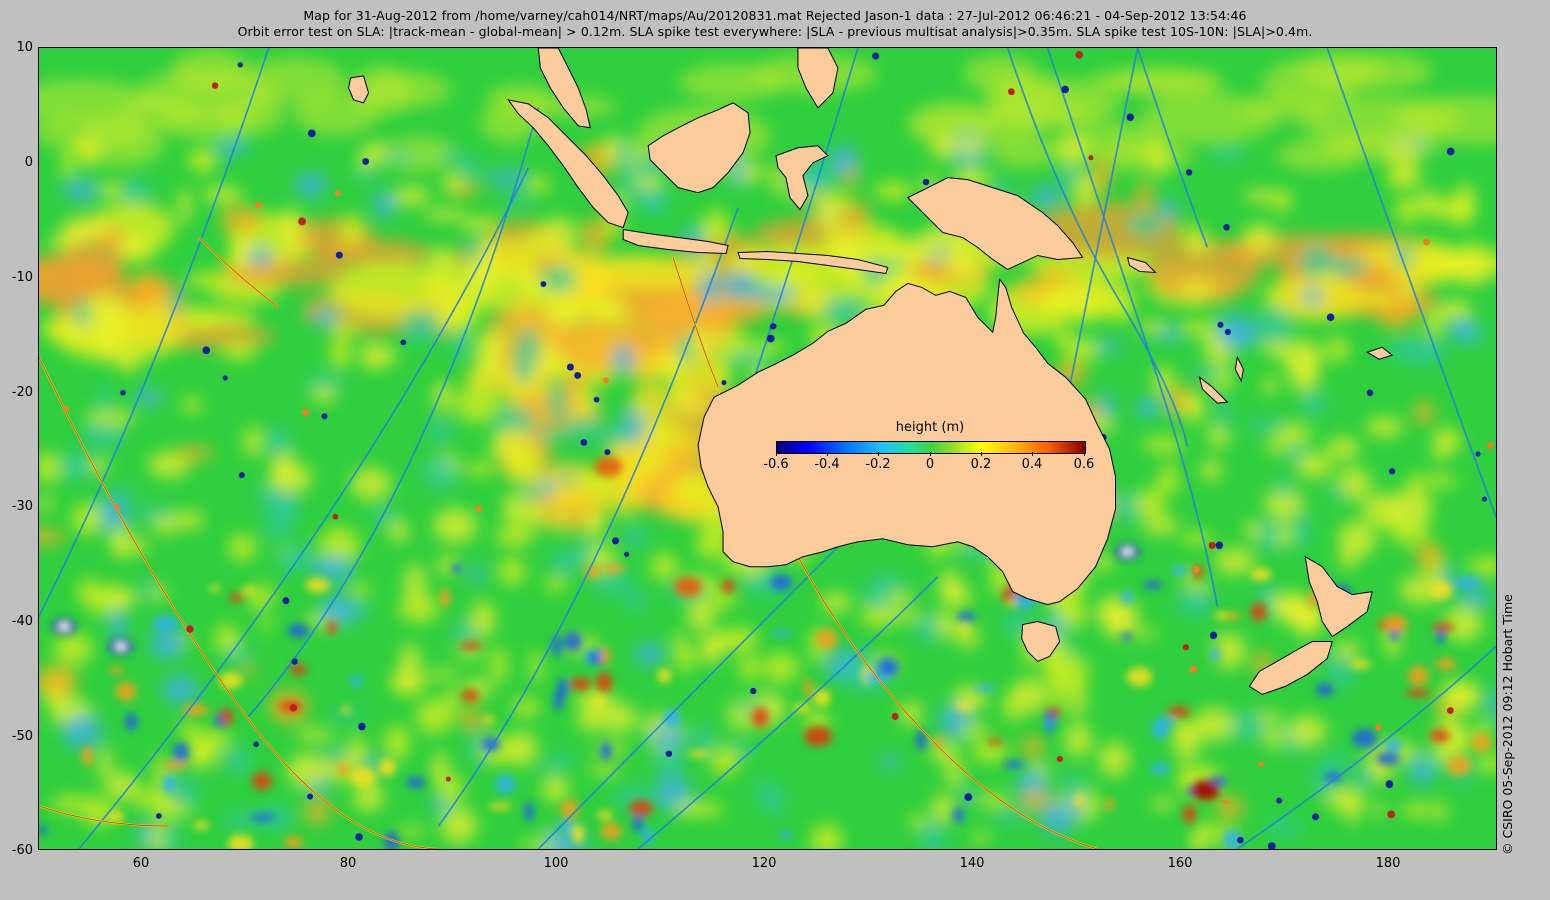 Image resolution: width=1550 pixels, height=900 pixels. Describe the element at coordinates (22, 392) in the screenshot. I see `y-tick-label: -20` at that location.